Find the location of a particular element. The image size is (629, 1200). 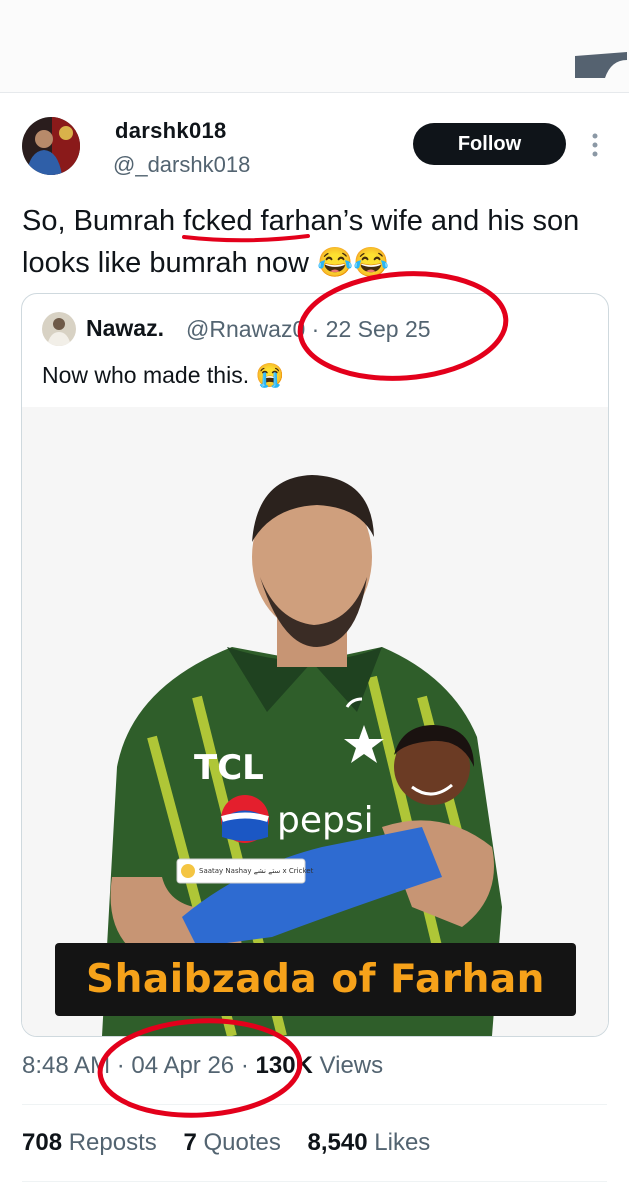

quotes-stat: 7 Quotes is located at coordinates (231, 1142).